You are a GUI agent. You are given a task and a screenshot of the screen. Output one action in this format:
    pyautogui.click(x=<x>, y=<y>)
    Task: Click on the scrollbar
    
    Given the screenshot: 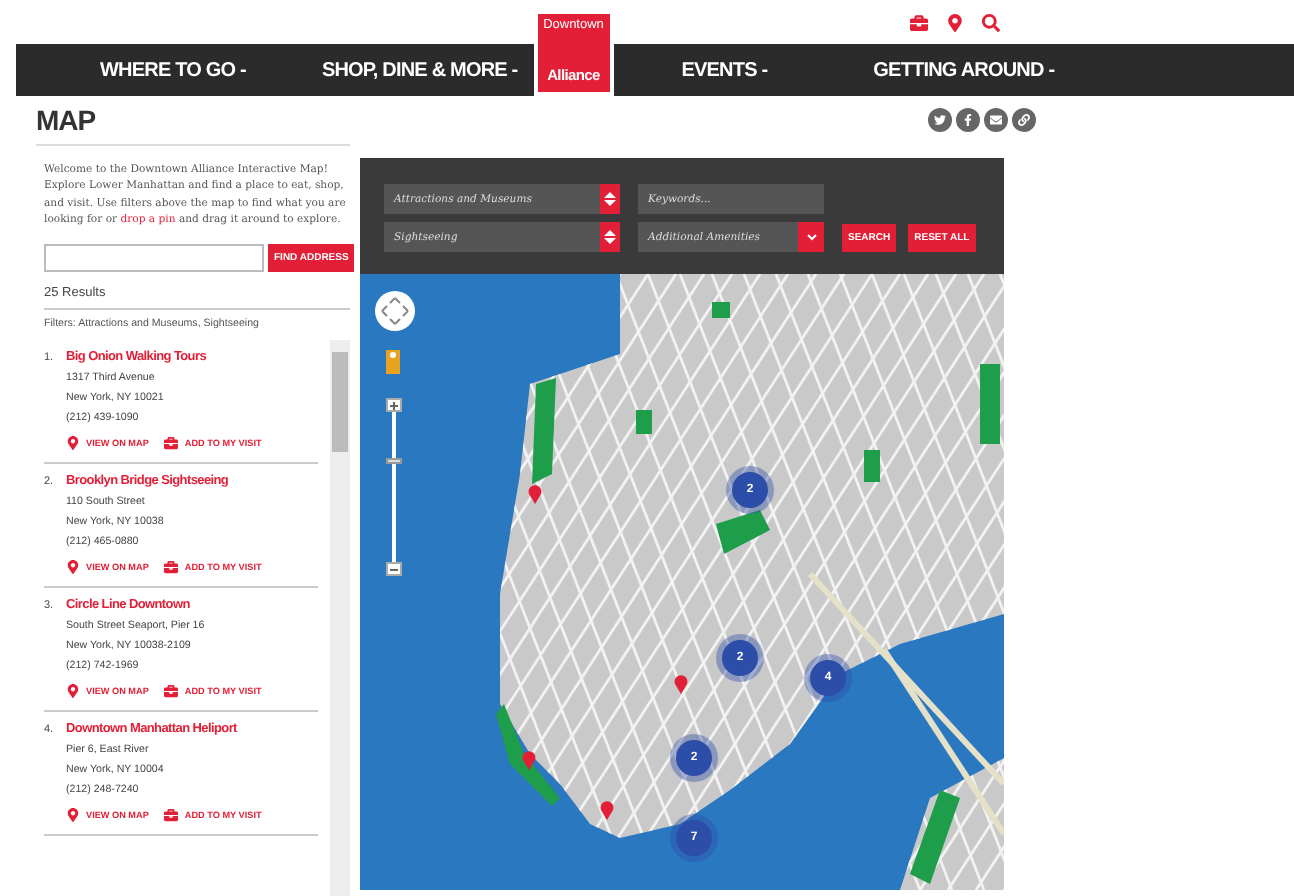 What is the action you would take?
    pyautogui.click(x=340, y=617)
    